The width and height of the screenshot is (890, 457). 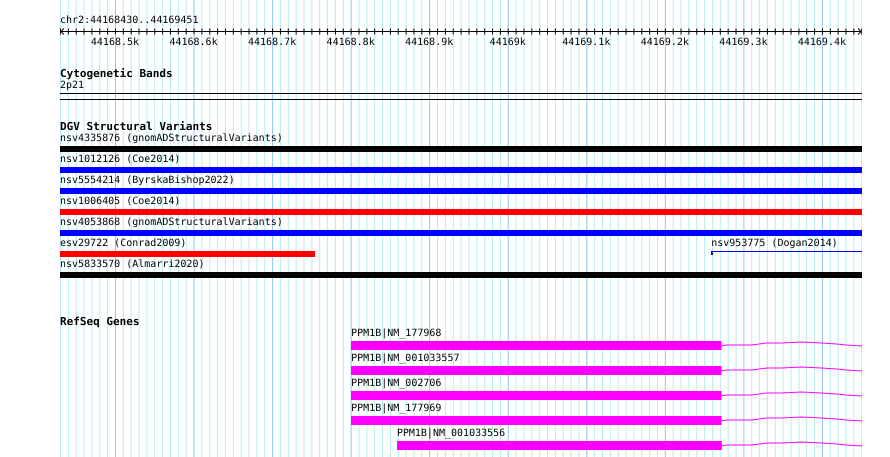 I want to click on transcript-label: PPM1B|NM_177969, so click(x=396, y=409).